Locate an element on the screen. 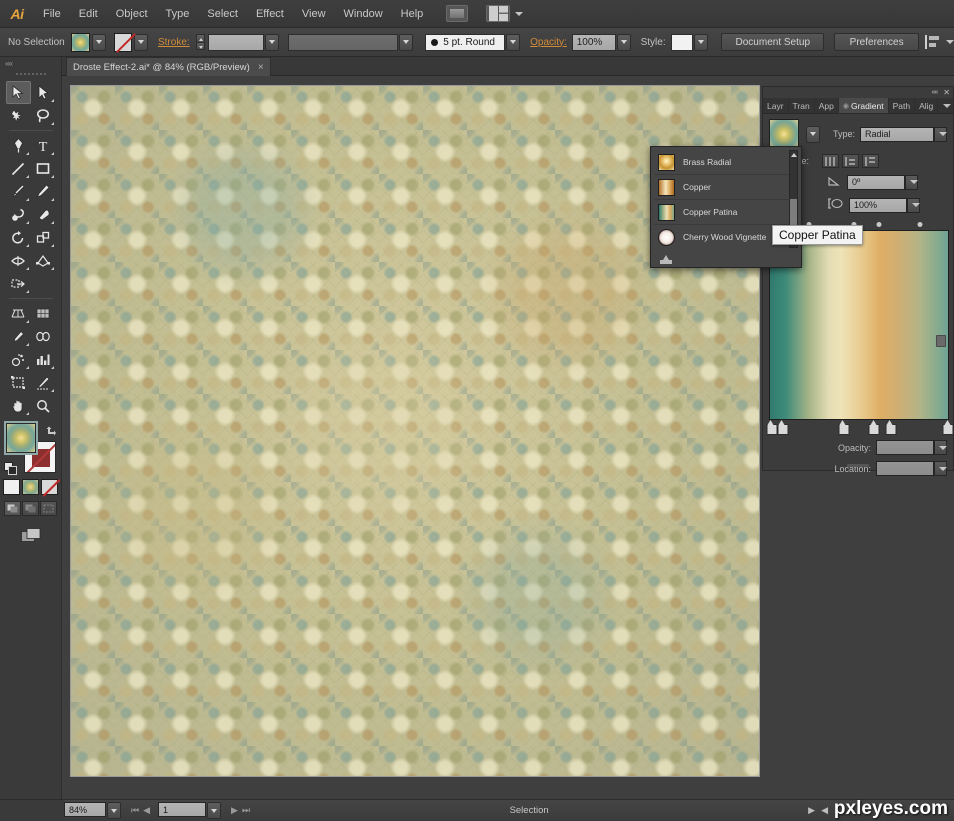 The image size is (954, 821). draw-behind-icon is located at coordinates (30, 508).